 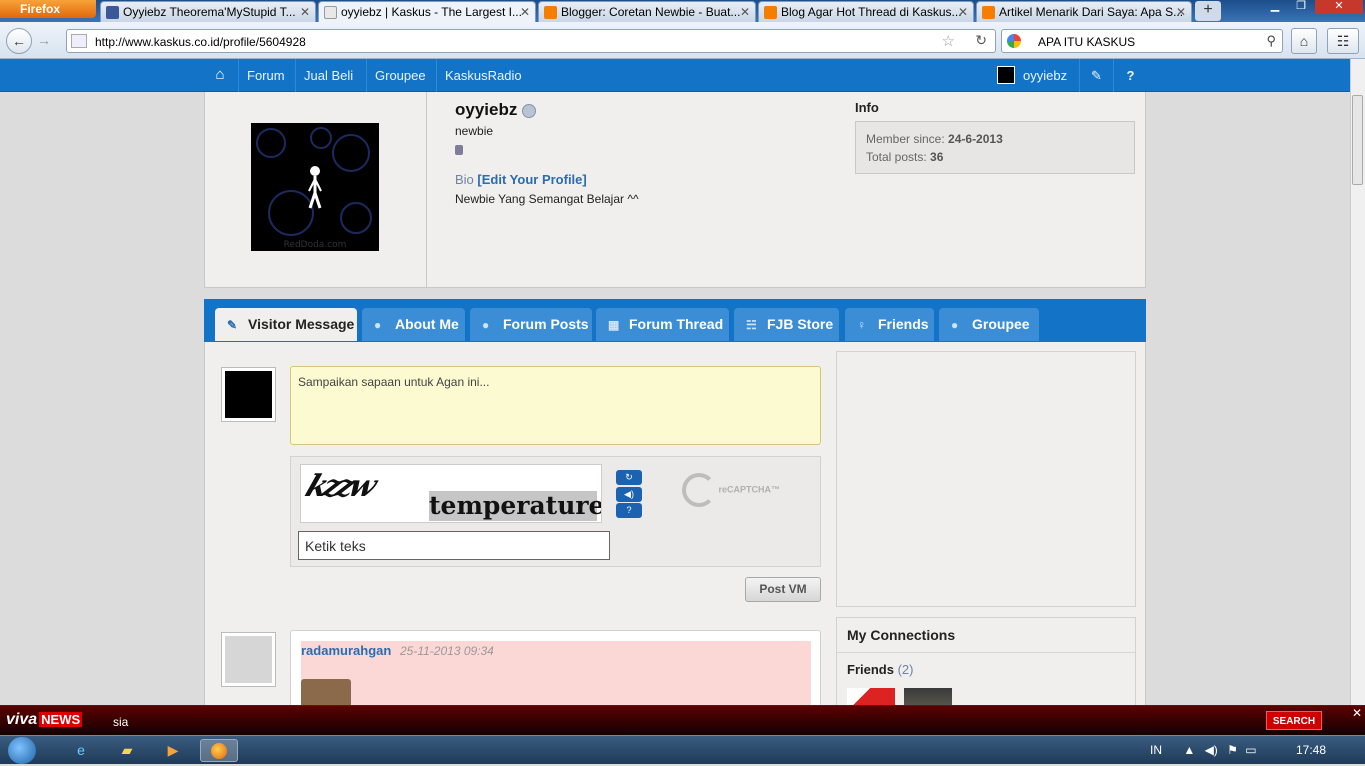 What do you see at coordinates (1006, 75) in the screenshot?
I see `user-avatar` at bounding box center [1006, 75].